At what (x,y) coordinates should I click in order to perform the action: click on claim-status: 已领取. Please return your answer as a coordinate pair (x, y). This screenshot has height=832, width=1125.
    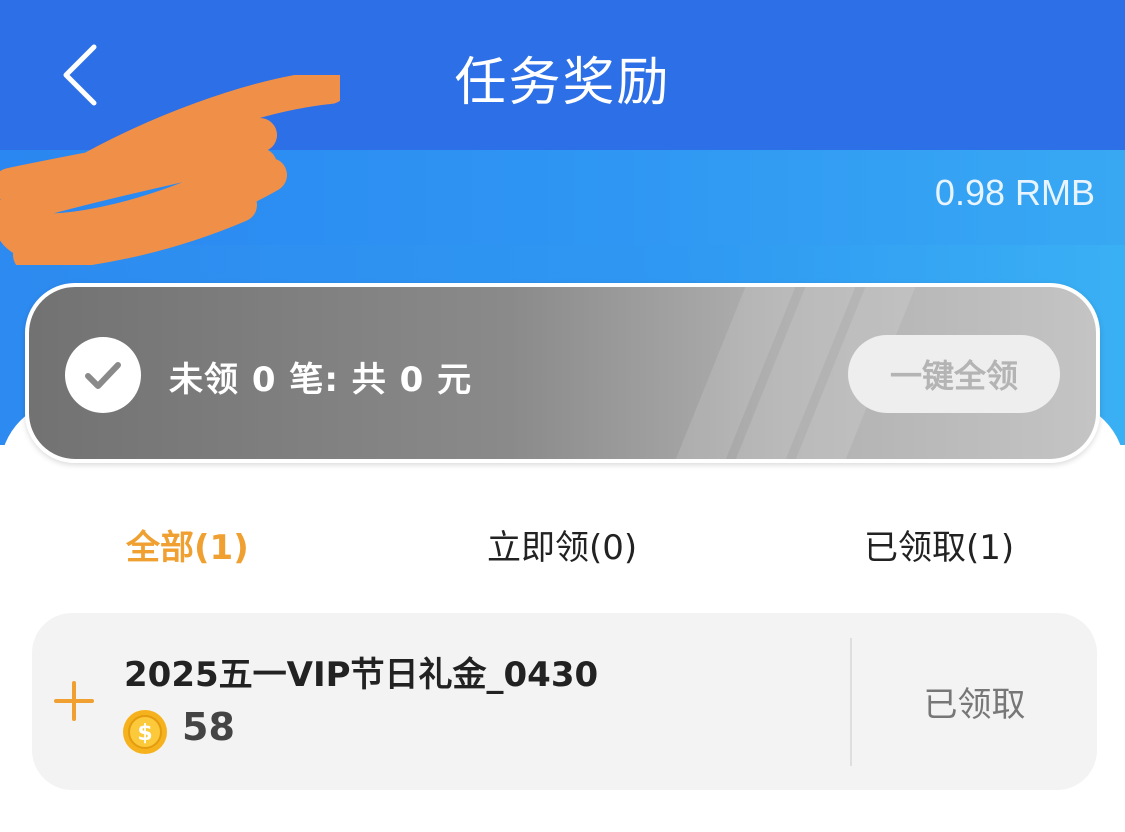
    Looking at the image, I should click on (974, 705).